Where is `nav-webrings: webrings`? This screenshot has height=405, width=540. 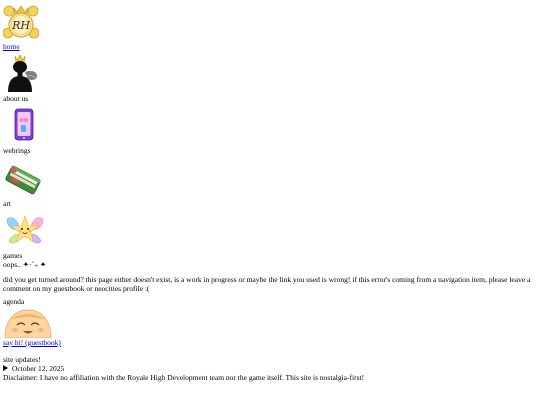
nav-webrings: webrings is located at coordinates (270, 130).